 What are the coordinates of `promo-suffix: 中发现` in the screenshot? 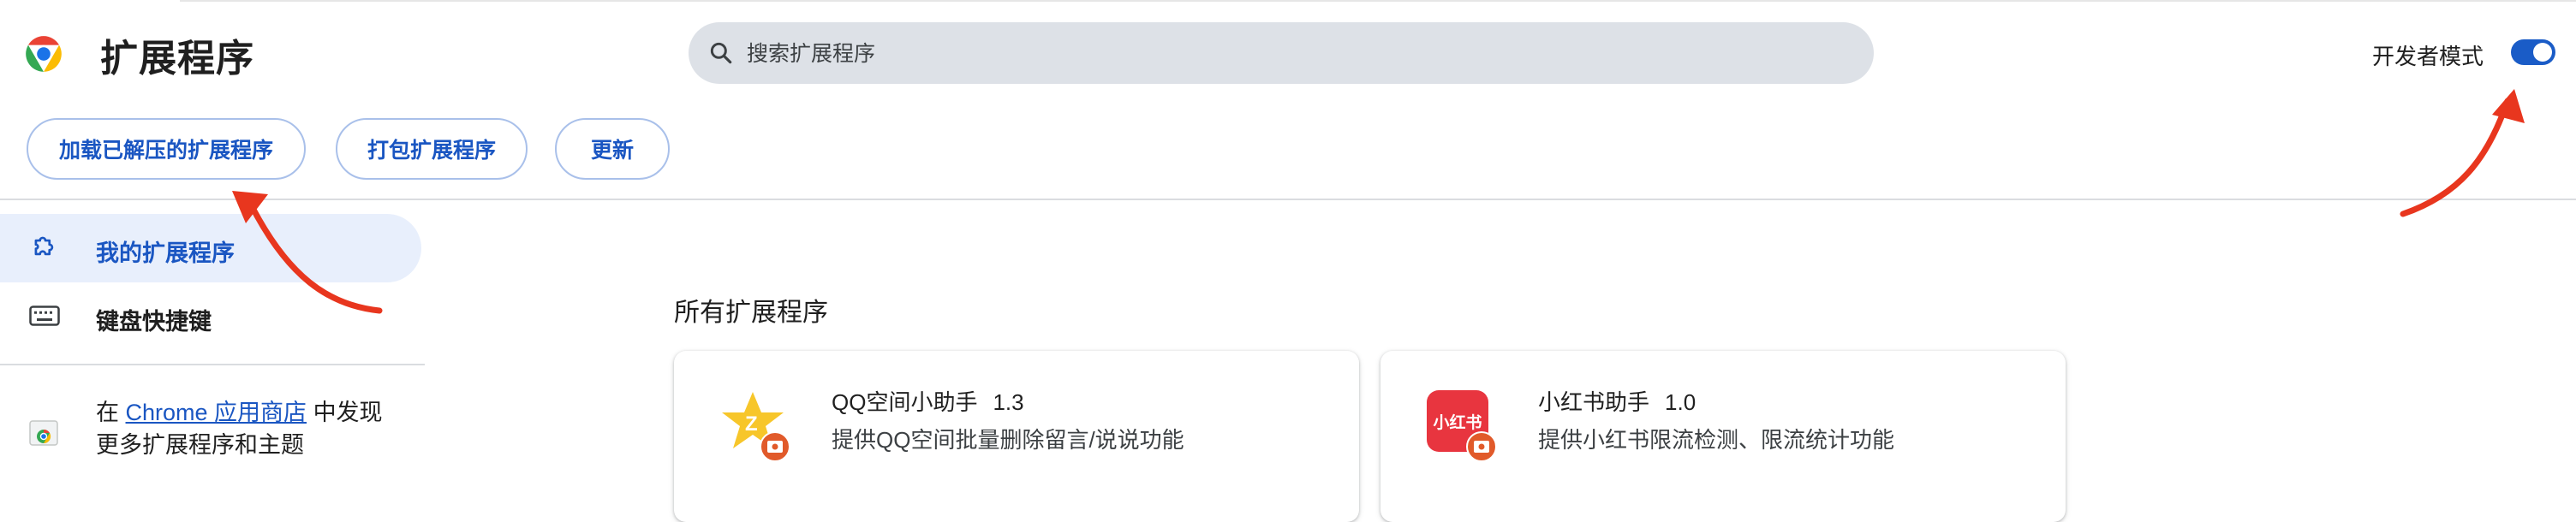 It's located at (348, 413).